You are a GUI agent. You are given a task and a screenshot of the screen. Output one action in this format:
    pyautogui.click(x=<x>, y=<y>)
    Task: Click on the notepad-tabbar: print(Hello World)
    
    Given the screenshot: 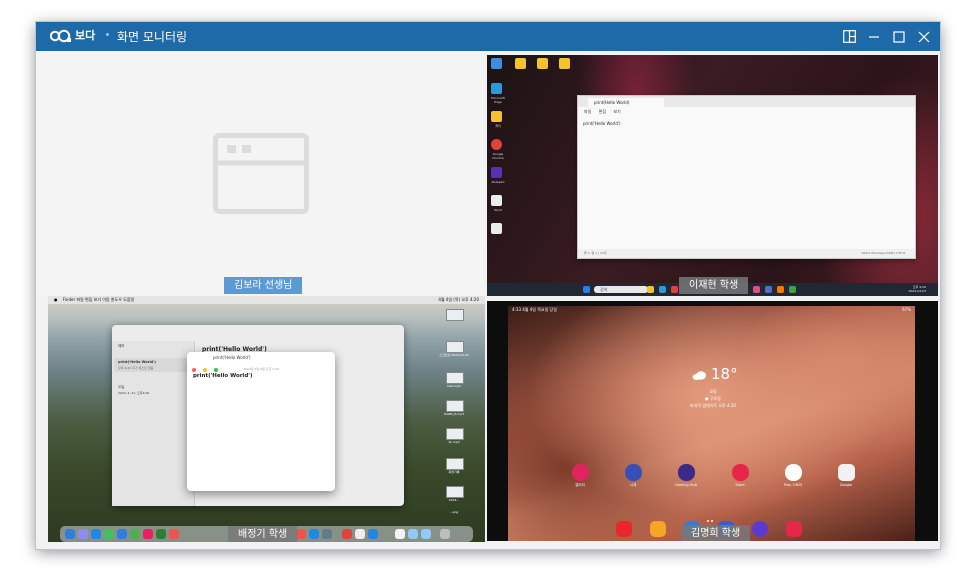 What is the action you would take?
    pyautogui.click(x=746, y=101)
    